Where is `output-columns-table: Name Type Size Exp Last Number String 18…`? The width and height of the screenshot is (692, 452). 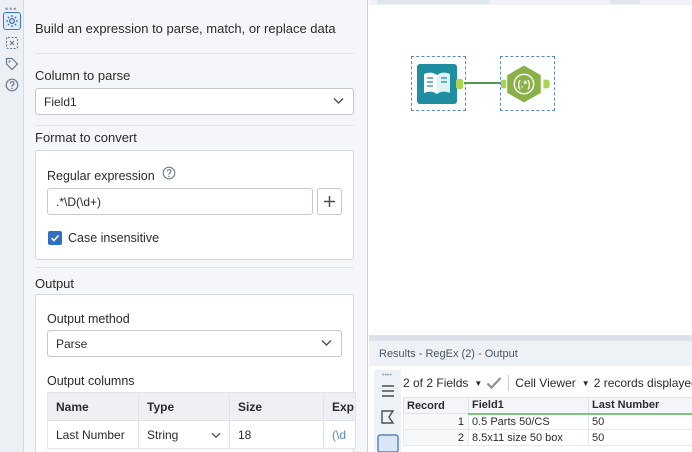 output-columns-table: Name Type Size Exp Last Number String 18… is located at coordinates (201, 420).